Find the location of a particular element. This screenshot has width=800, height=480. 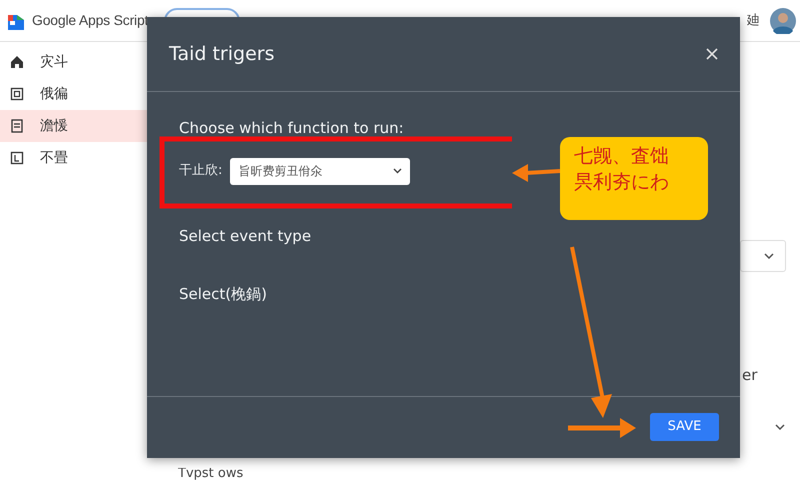

event-type-label: Select event type is located at coordinates (245, 236).